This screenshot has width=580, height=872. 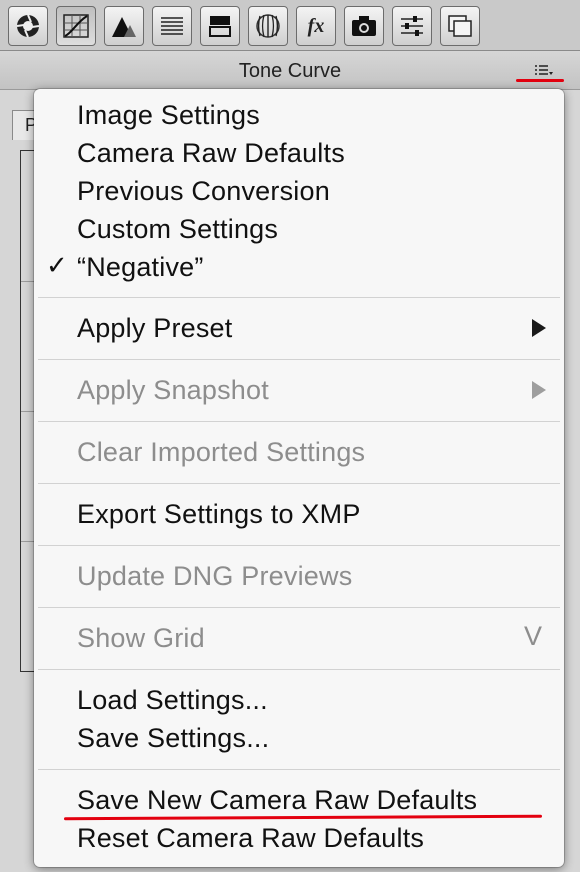 What do you see at coordinates (76, 26) in the screenshot?
I see `tone-curve-icon` at bounding box center [76, 26].